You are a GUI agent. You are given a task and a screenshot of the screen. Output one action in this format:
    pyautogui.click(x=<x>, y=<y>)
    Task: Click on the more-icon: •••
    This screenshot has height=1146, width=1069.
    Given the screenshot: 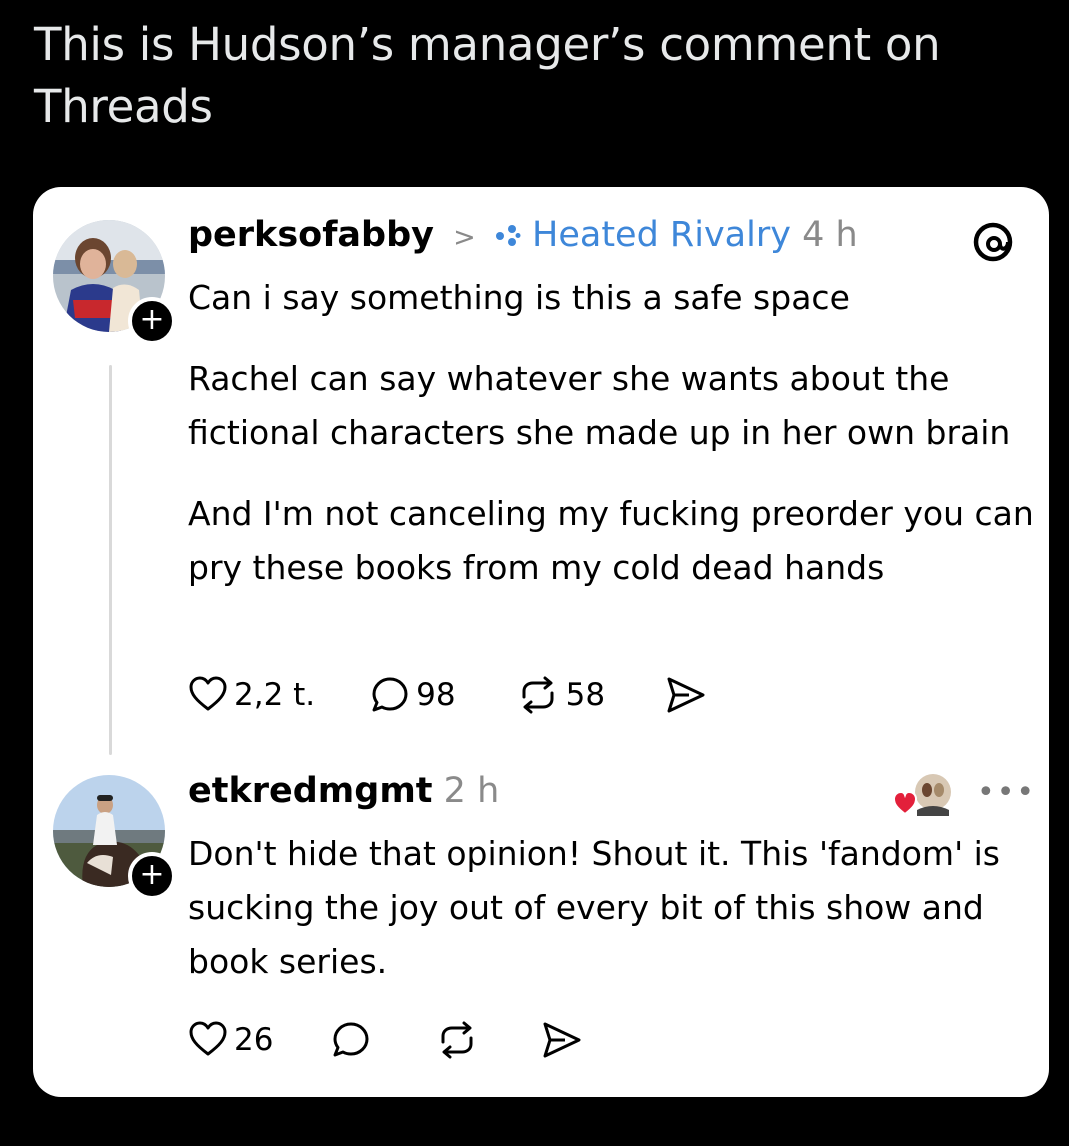 What is the action you would take?
    pyautogui.click(x=1006, y=792)
    